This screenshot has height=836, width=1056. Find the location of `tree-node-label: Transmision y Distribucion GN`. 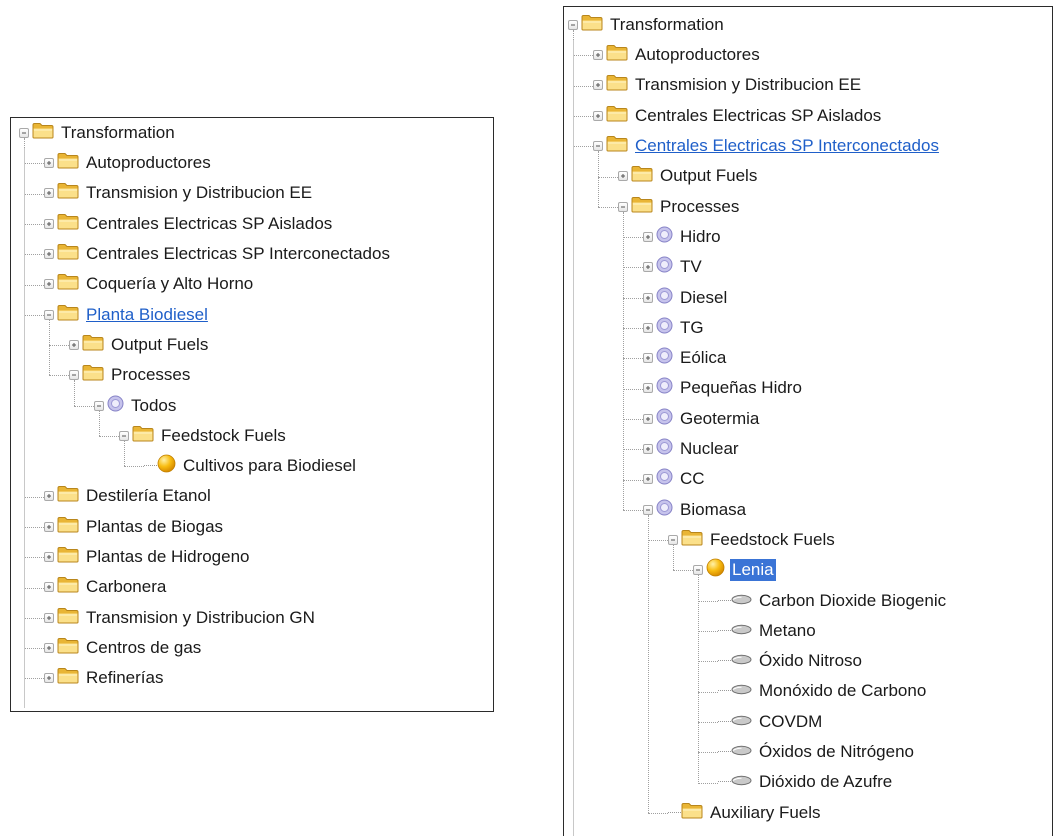

tree-node-label: Transmision y Distribucion GN is located at coordinates (200, 618).